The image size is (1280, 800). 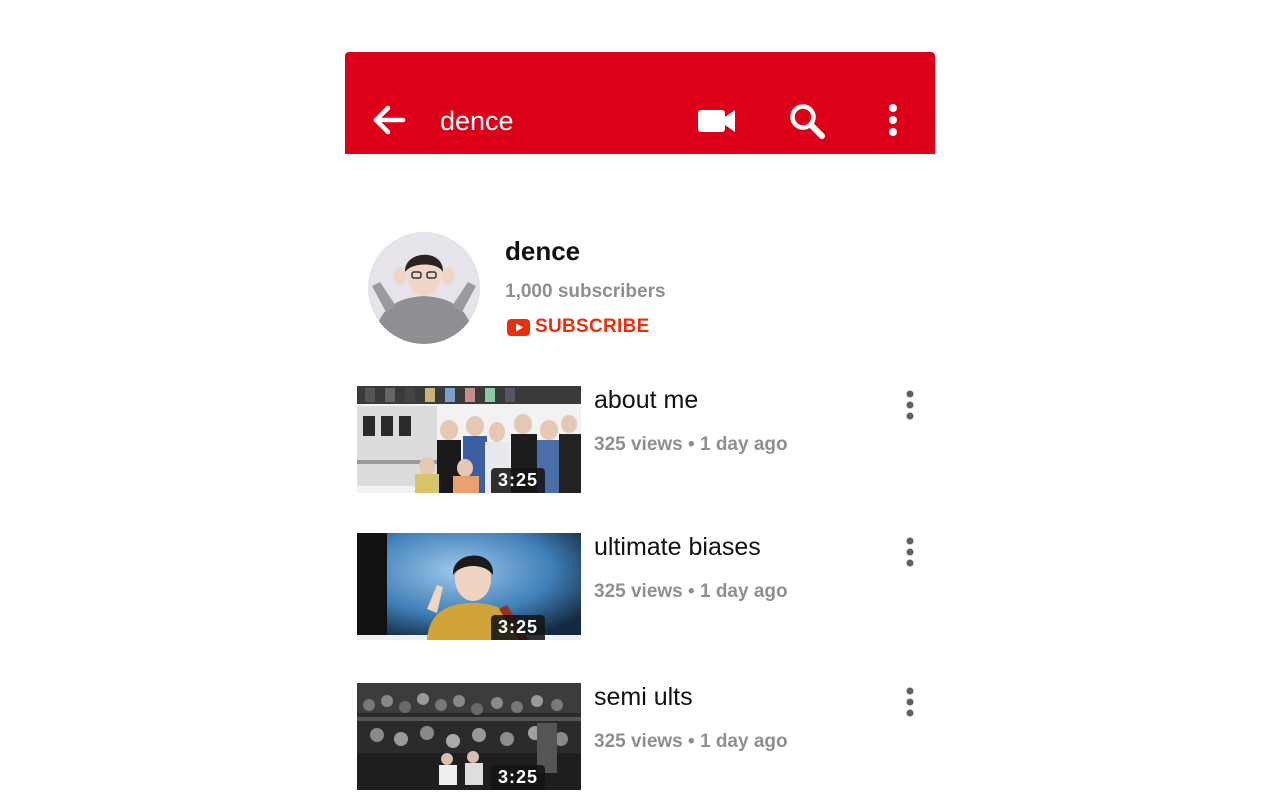 I want to click on channel-name: dence, so click(x=543, y=251).